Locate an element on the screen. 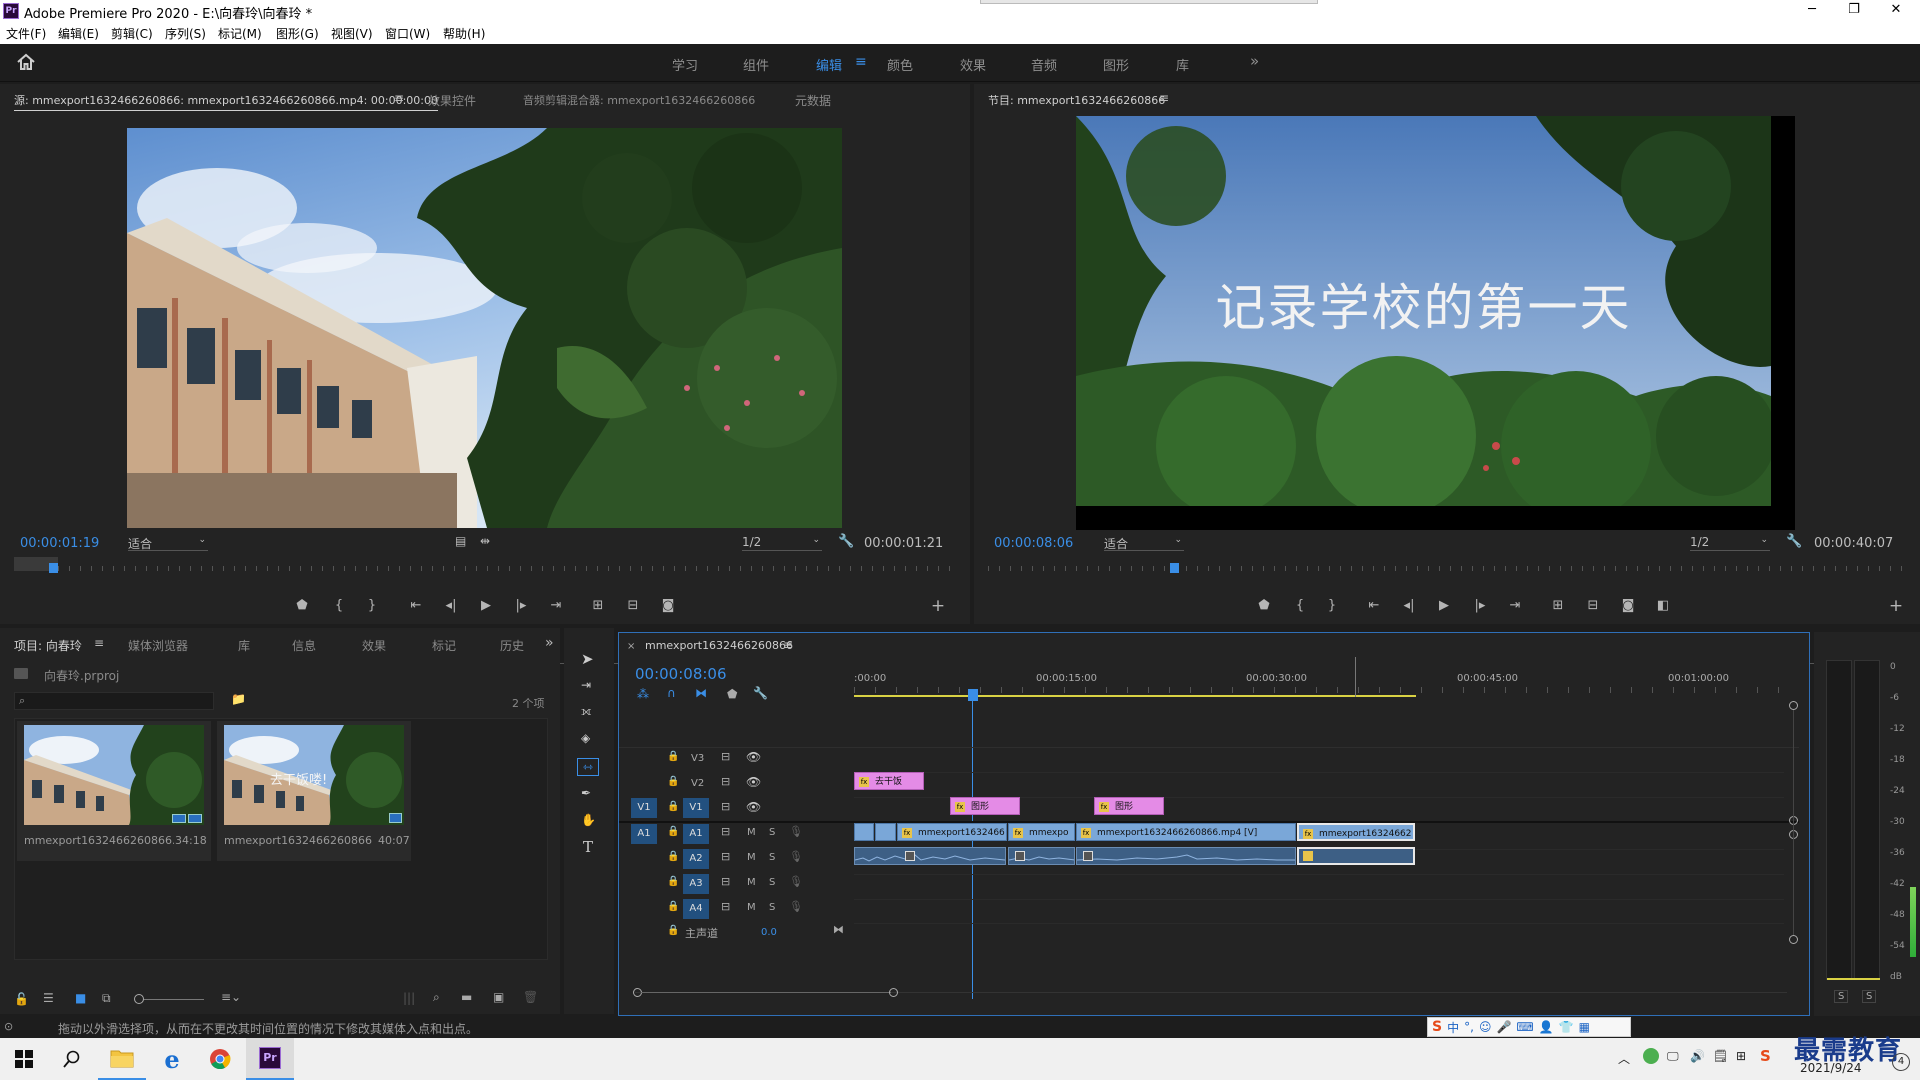 The width and height of the screenshot is (1920, 1080). windows-start-icon is located at coordinates (24, 1059).